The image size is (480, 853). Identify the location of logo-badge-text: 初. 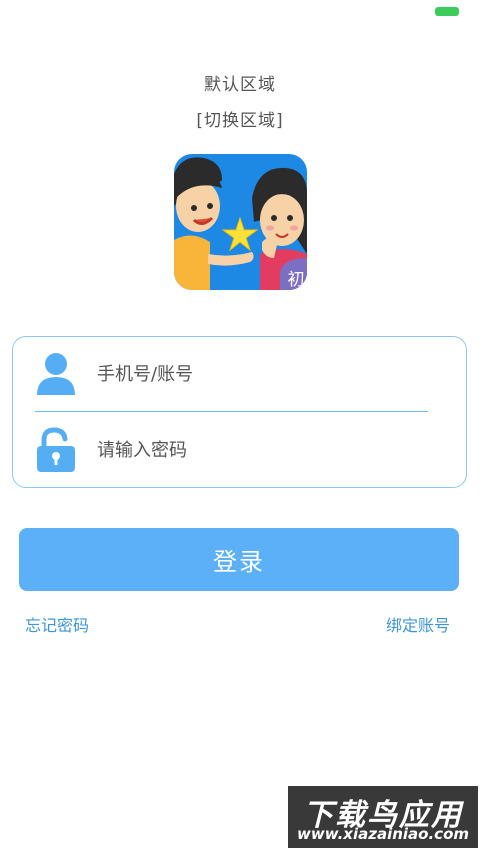
(296, 280).